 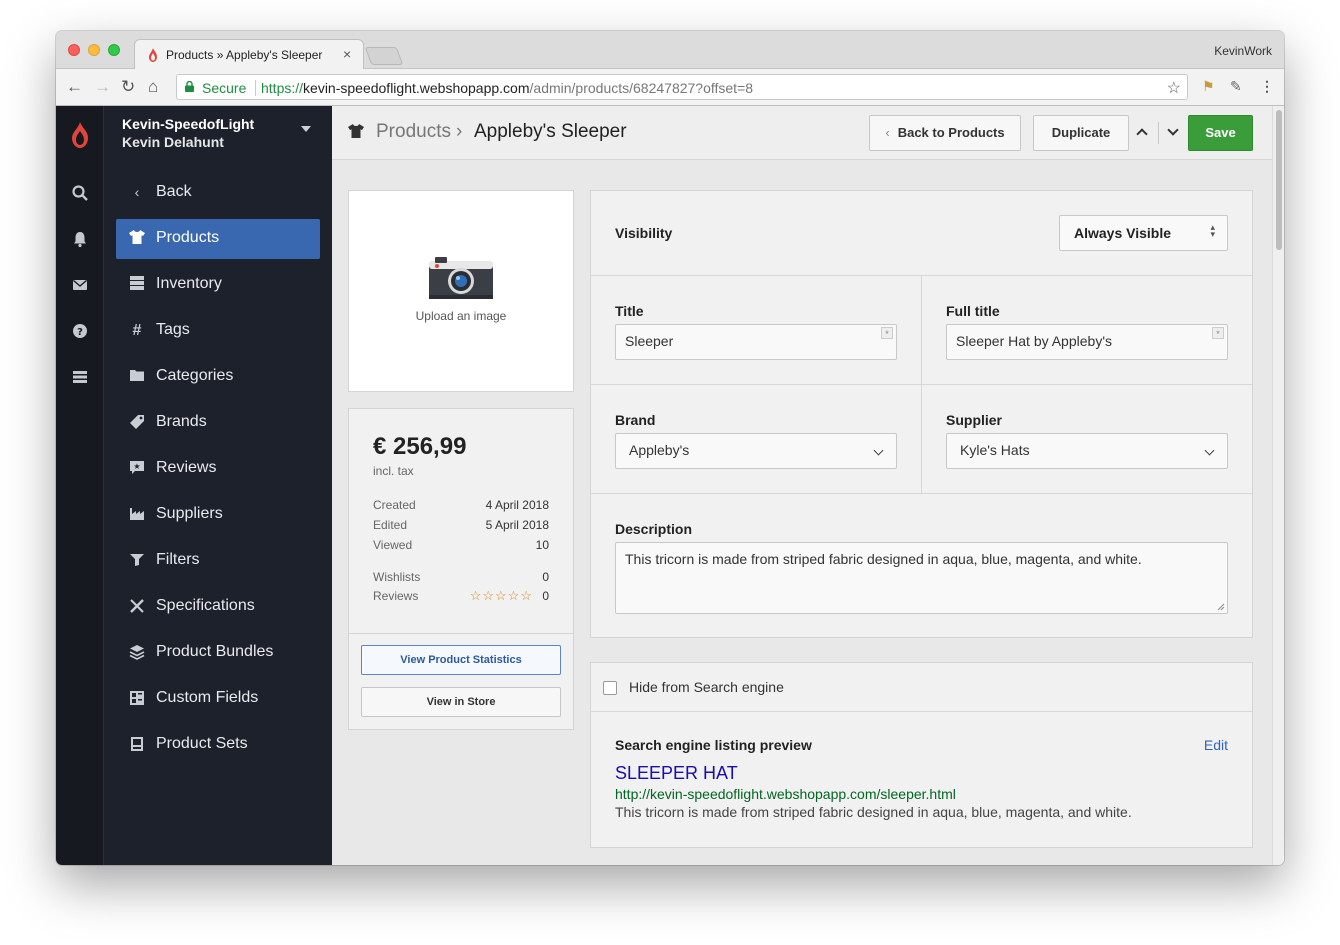 I want to click on shirt-icon, so click(x=137, y=239).